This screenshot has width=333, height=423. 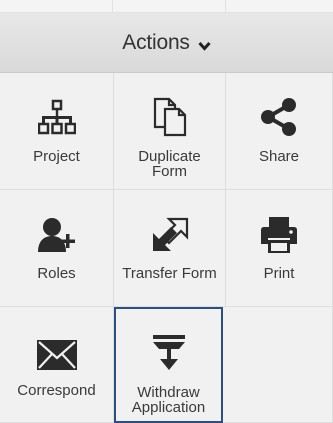 I want to click on action-share: Share, so click(x=279, y=131).